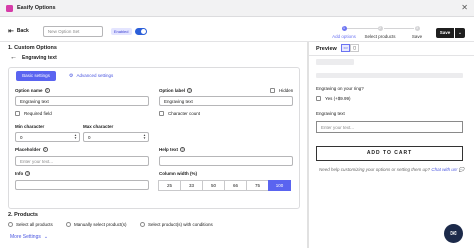  I want to click on width-option-66: 66, so click(235, 185).